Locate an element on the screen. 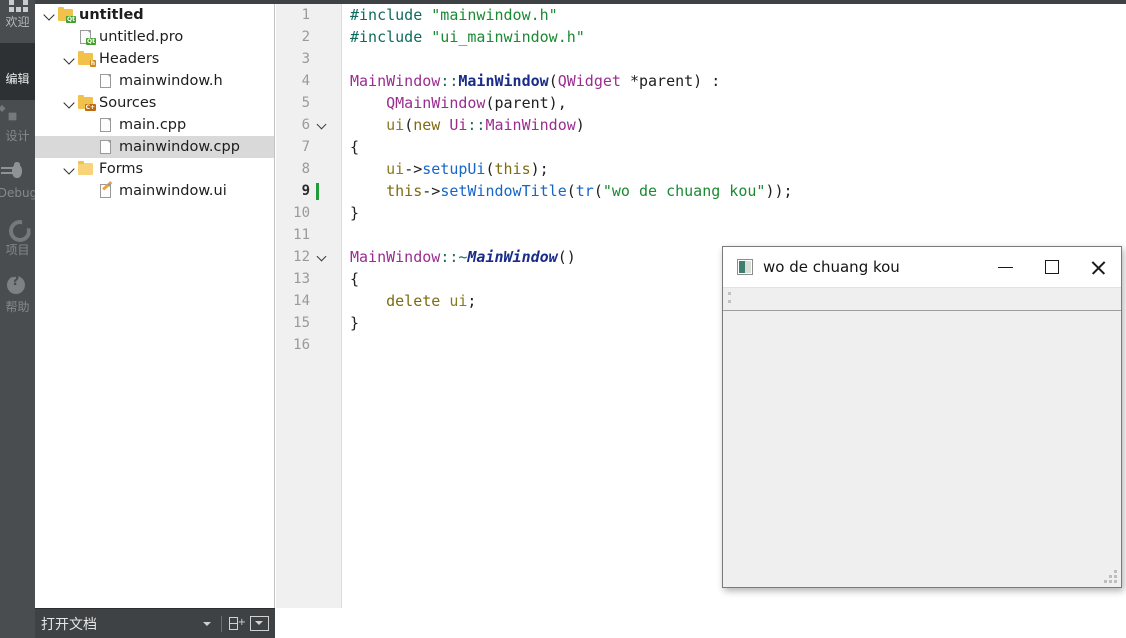  separator is located at coordinates (221, 623).